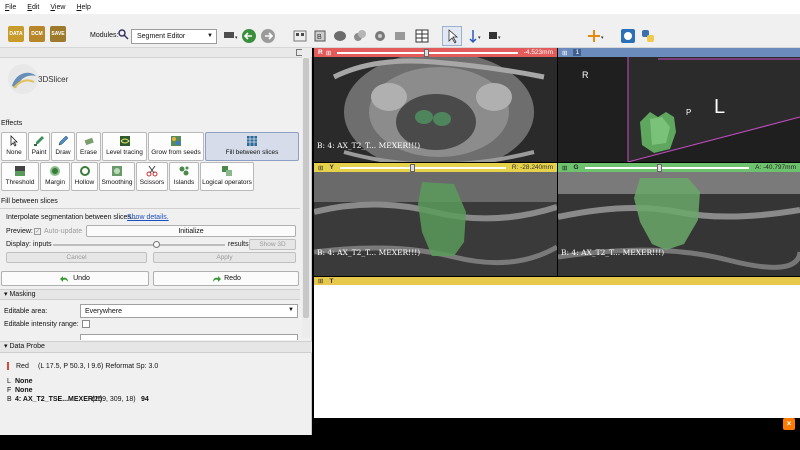 This screenshot has width=800, height=450. What do you see at coordinates (231, 37) in the screenshot?
I see `module-history-icon: ▾` at bounding box center [231, 37].